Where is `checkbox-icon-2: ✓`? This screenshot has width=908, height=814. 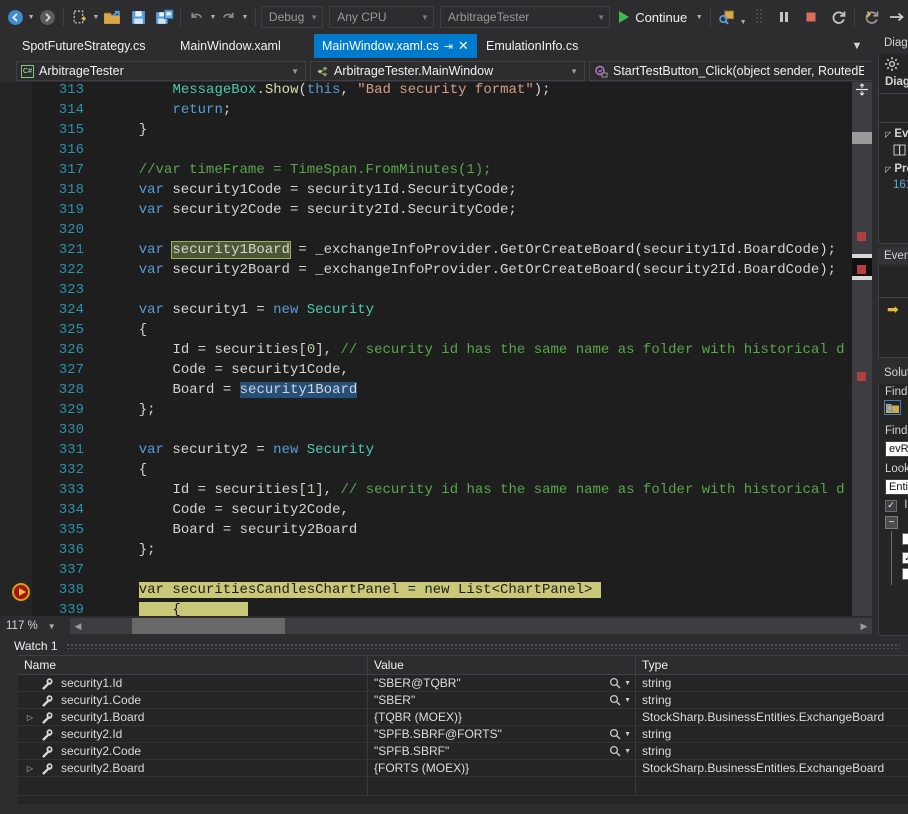 checkbox-icon-2: ✓ is located at coordinates (905, 558).